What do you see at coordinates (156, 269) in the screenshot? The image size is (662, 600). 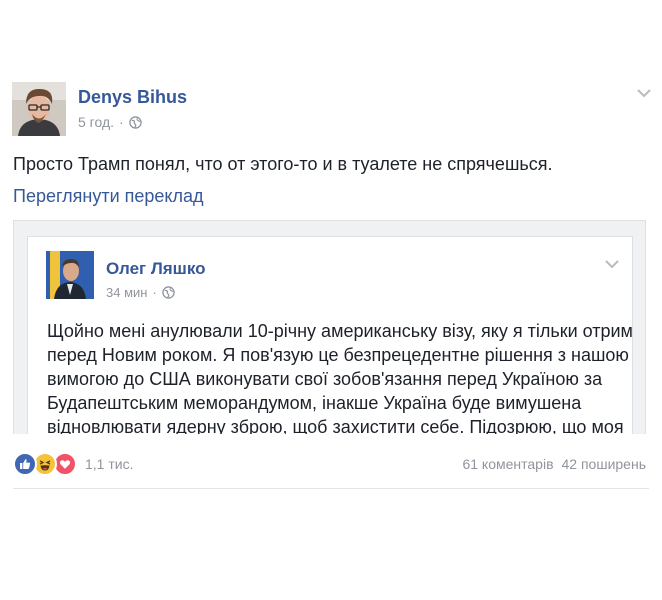 I see `shared-author-name: Олег Ляшко` at bounding box center [156, 269].